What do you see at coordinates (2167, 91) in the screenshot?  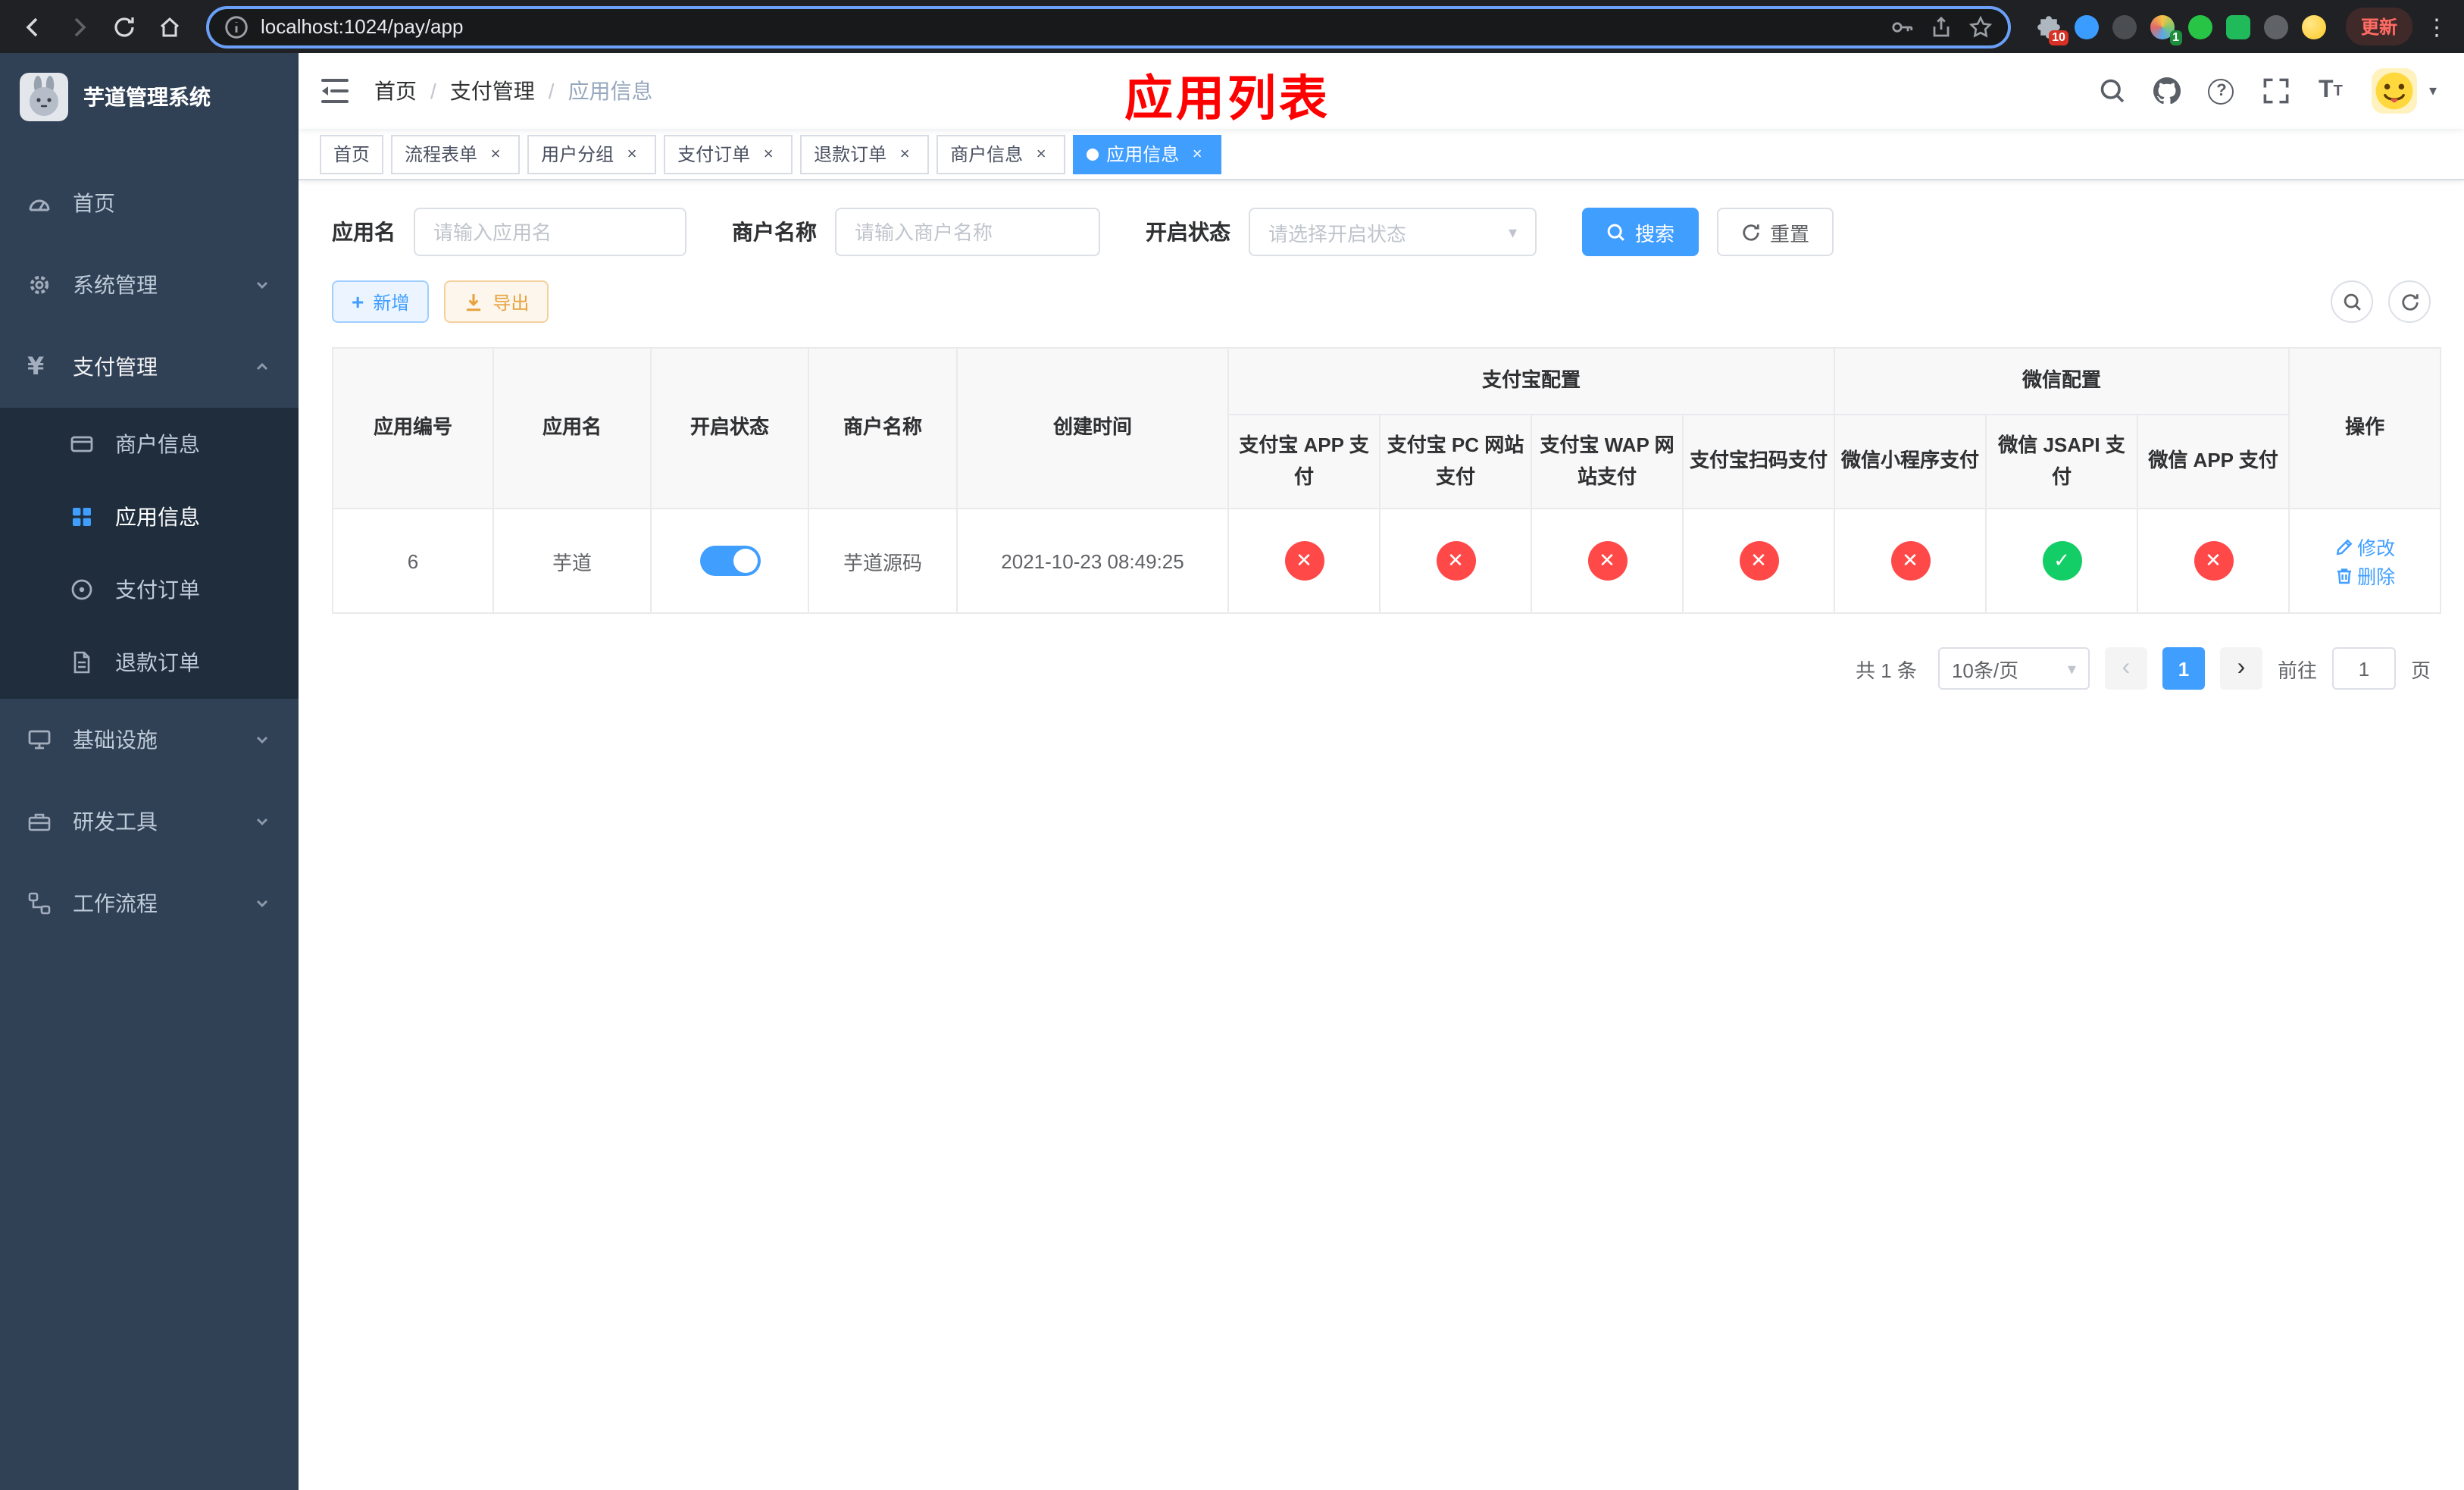 I see `github-icon` at bounding box center [2167, 91].